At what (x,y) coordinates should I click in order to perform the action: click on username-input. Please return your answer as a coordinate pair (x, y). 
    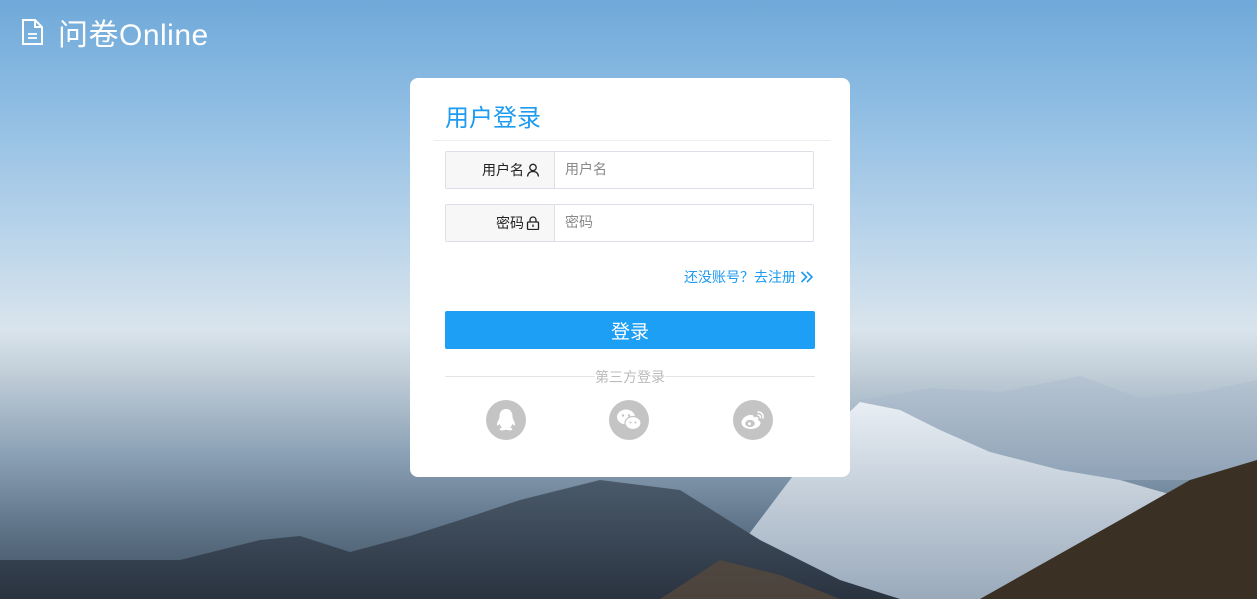
    Looking at the image, I should click on (684, 170).